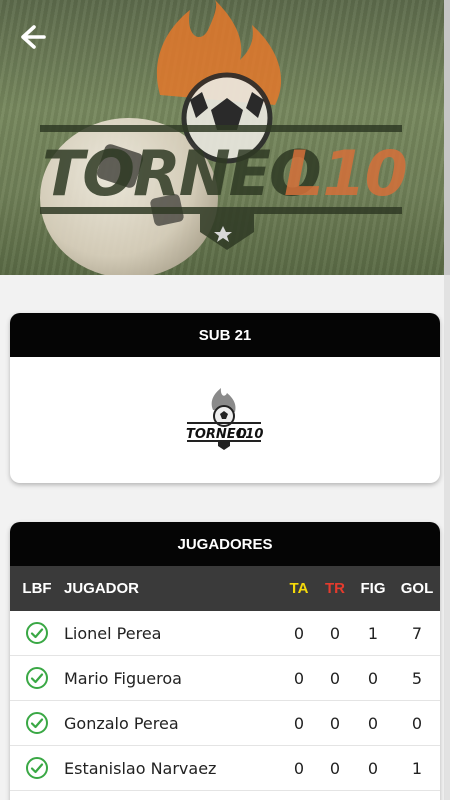 This screenshot has width=450, height=800. What do you see at coordinates (225, 588) in the screenshot?
I see `players-table-header: LBF JUGADOR TA TR FIG GOL` at bounding box center [225, 588].